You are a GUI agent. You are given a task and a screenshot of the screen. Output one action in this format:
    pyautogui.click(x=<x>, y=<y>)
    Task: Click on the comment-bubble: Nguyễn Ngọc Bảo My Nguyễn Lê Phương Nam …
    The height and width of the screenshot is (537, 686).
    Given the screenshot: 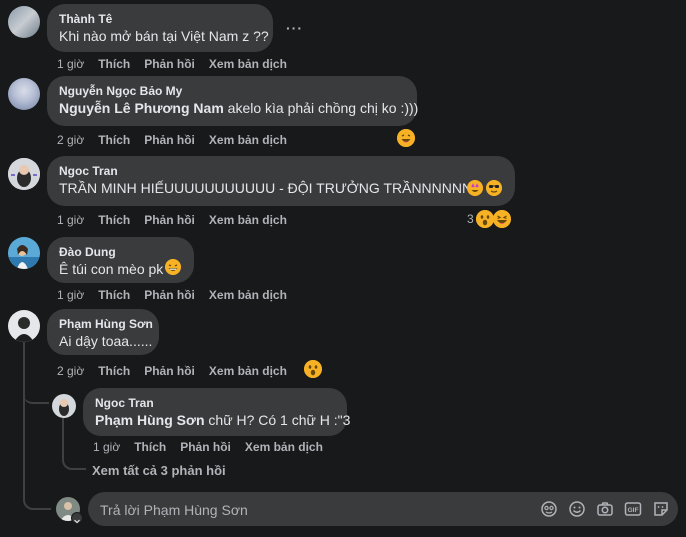 What is the action you would take?
    pyautogui.click(x=233, y=101)
    